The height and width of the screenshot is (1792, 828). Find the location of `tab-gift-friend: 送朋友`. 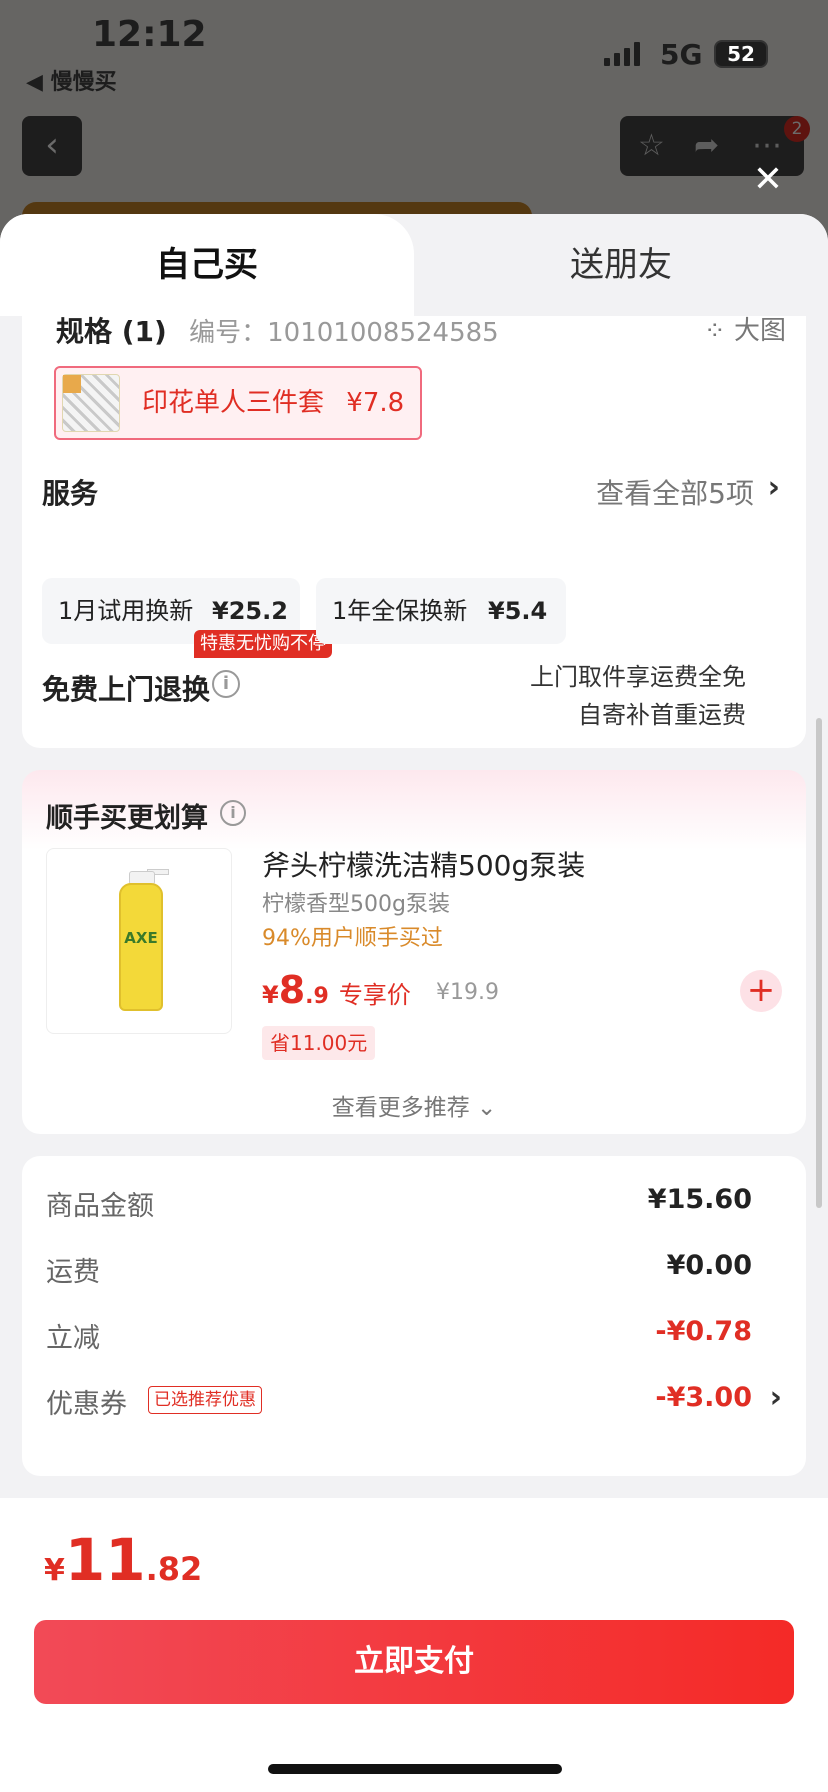

tab-gift-friend: 送朋友 is located at coordinates (621, 265).